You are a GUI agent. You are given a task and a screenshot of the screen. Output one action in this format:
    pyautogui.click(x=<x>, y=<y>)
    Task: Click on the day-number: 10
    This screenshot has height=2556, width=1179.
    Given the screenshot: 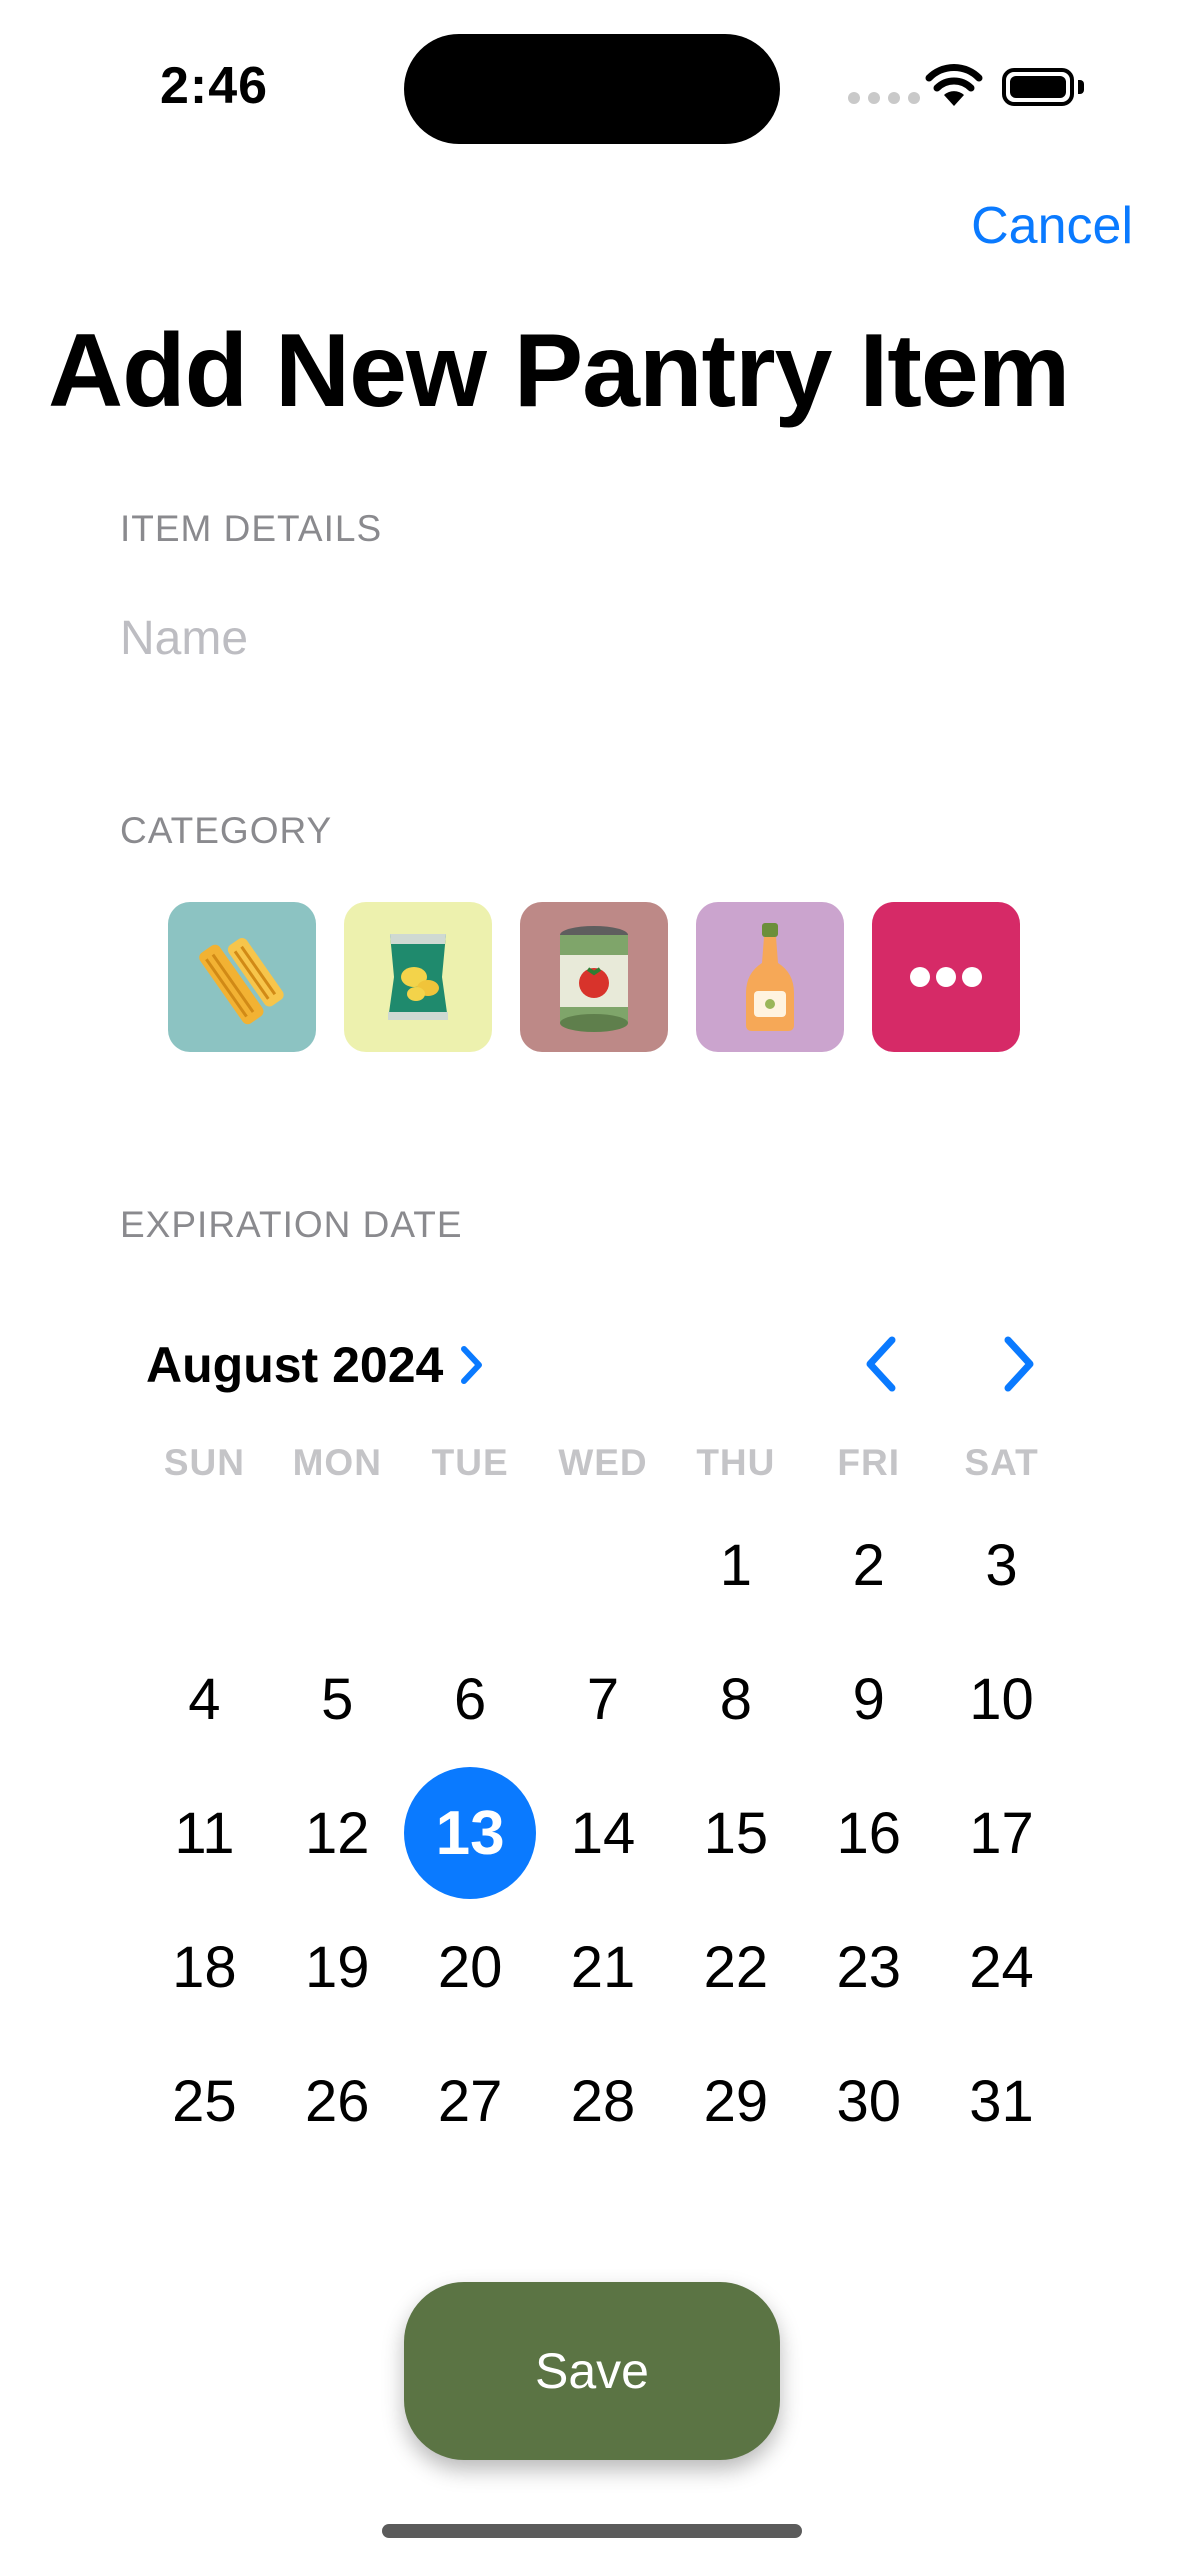 What is the action you would take?
    pyautogui.click(x=1001, y=1699)
    